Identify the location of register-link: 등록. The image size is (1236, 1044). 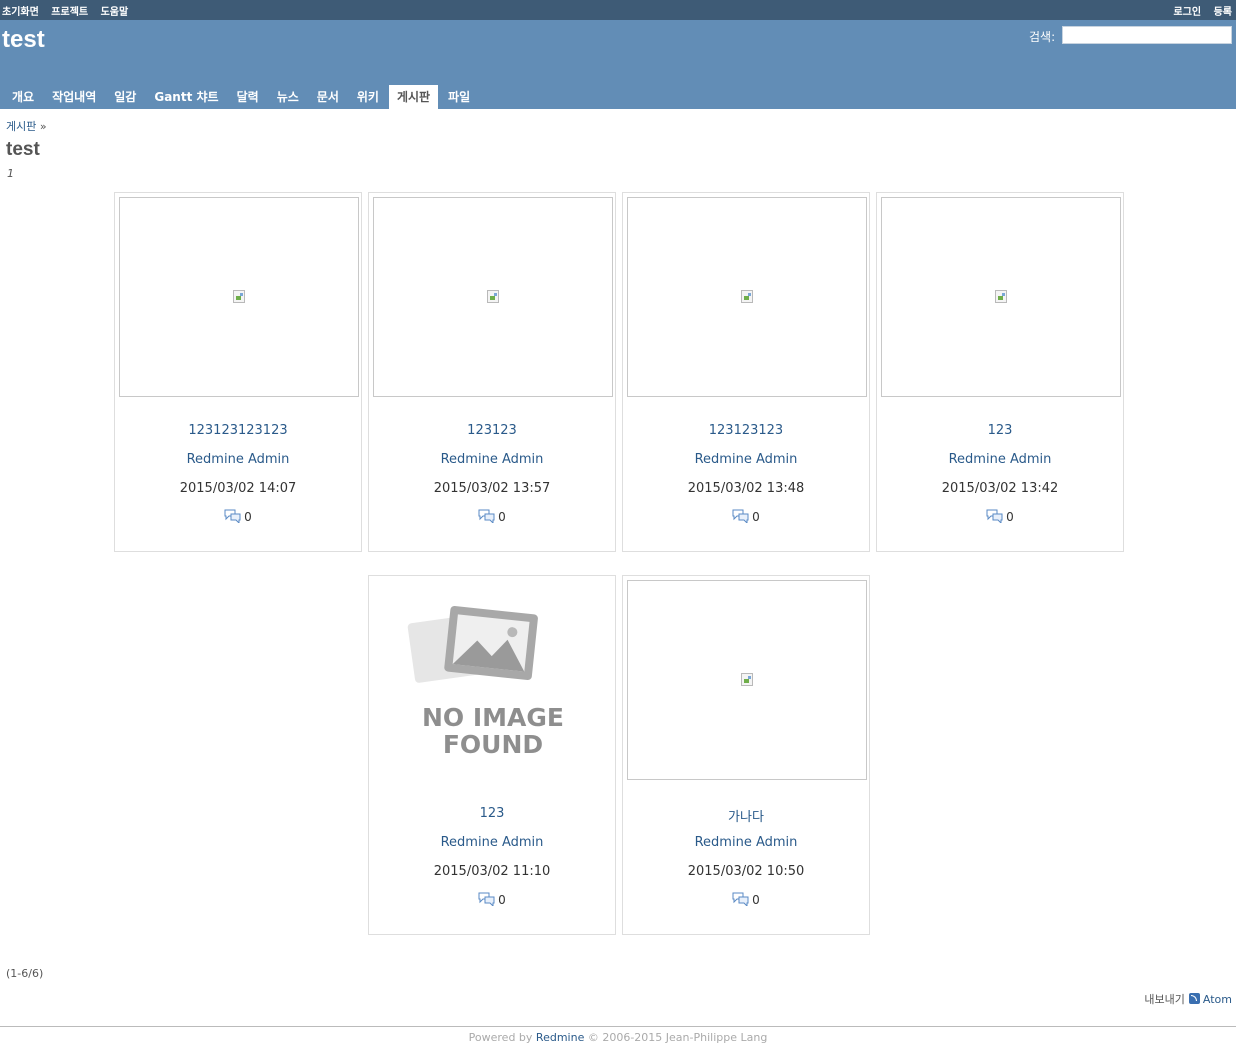
(1223, 12).